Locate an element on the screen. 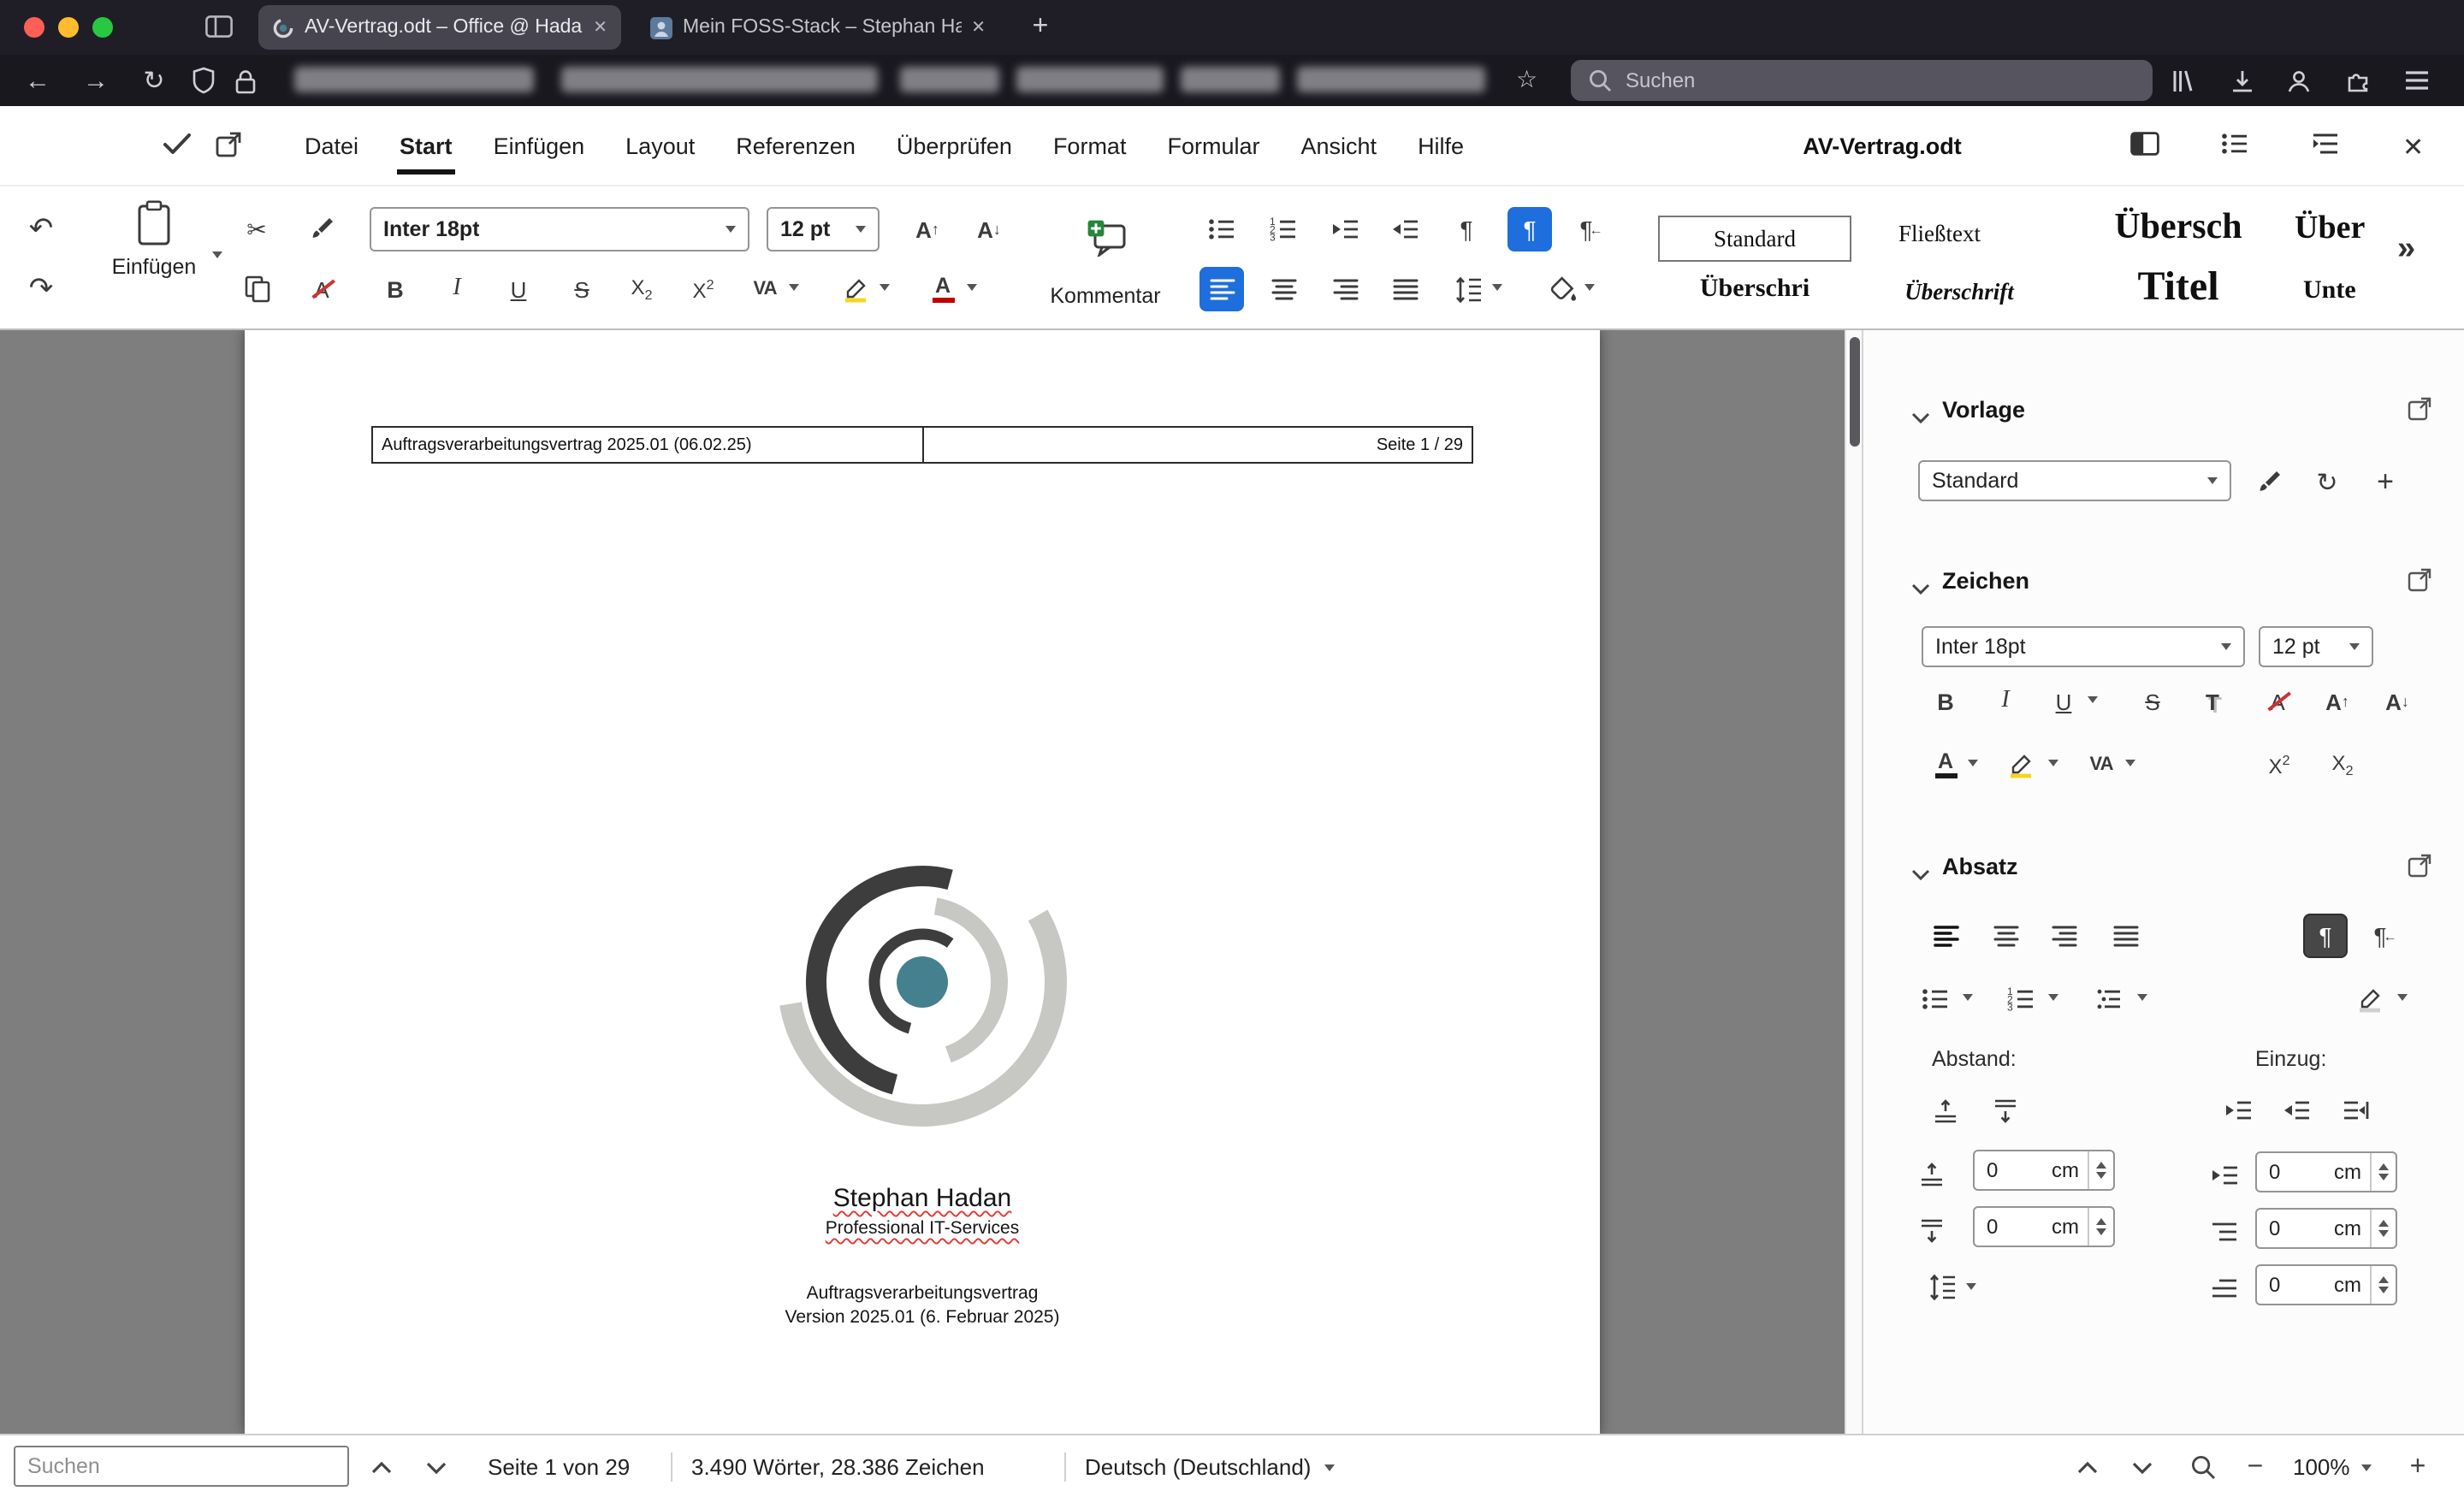 Image resolution: width=2464 pixels, height=1497 pixels. align-center-button is located at coordinates (2005, 936).